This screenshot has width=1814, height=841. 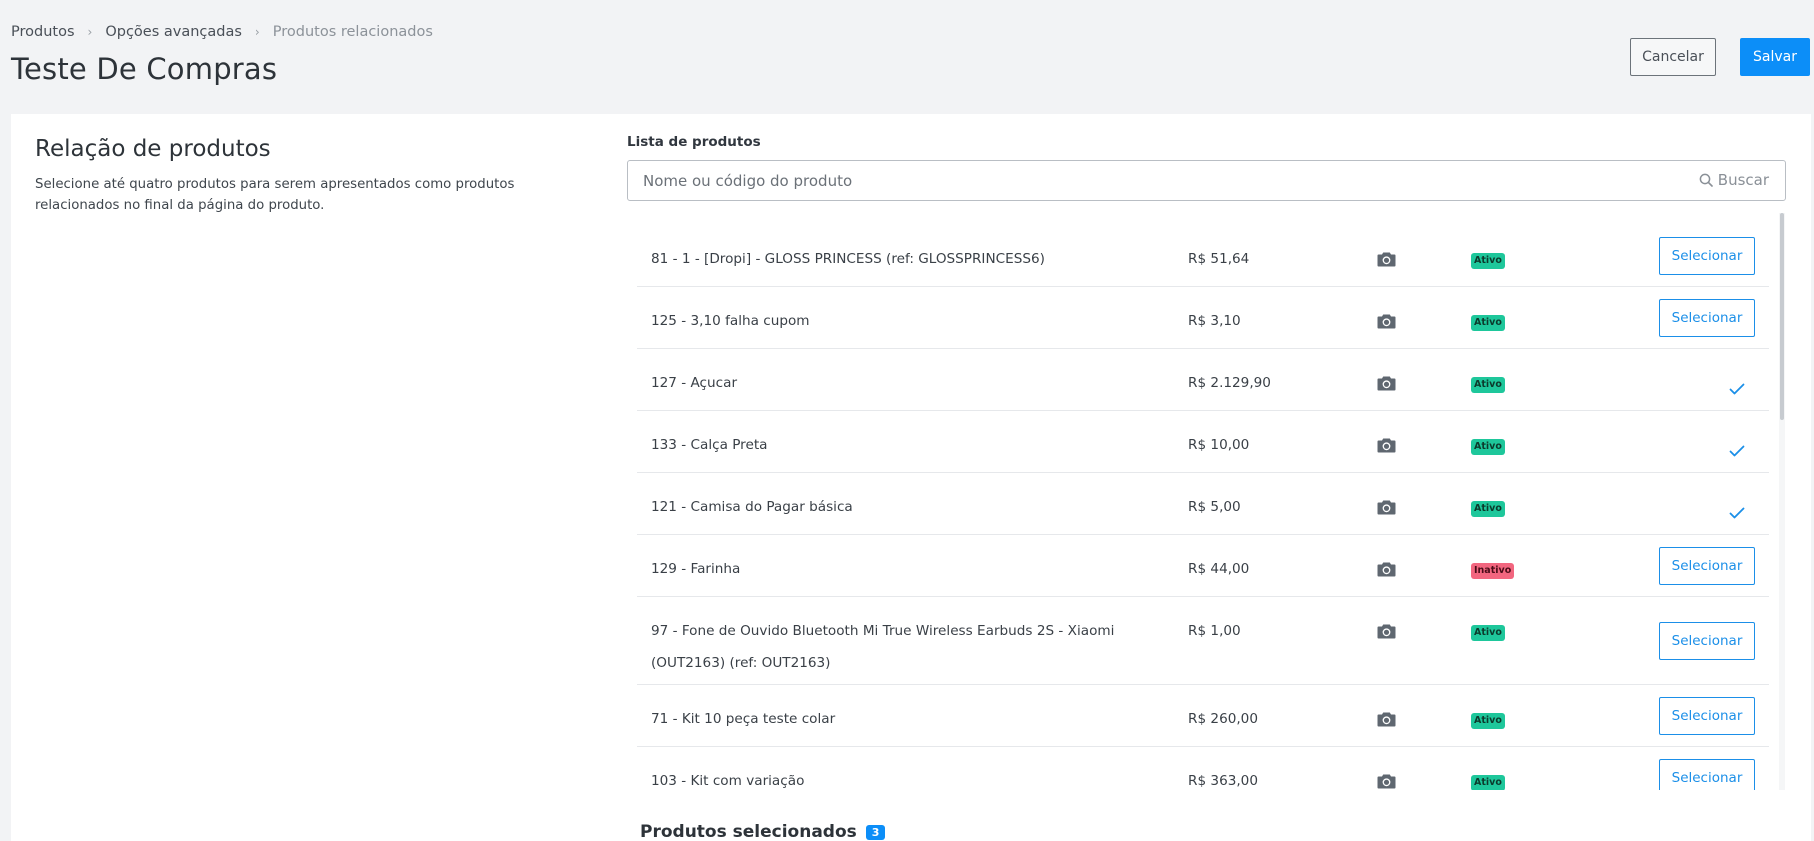 I want to click on selected-products-title: Produtos selecionados, so click(x=748, y=831).